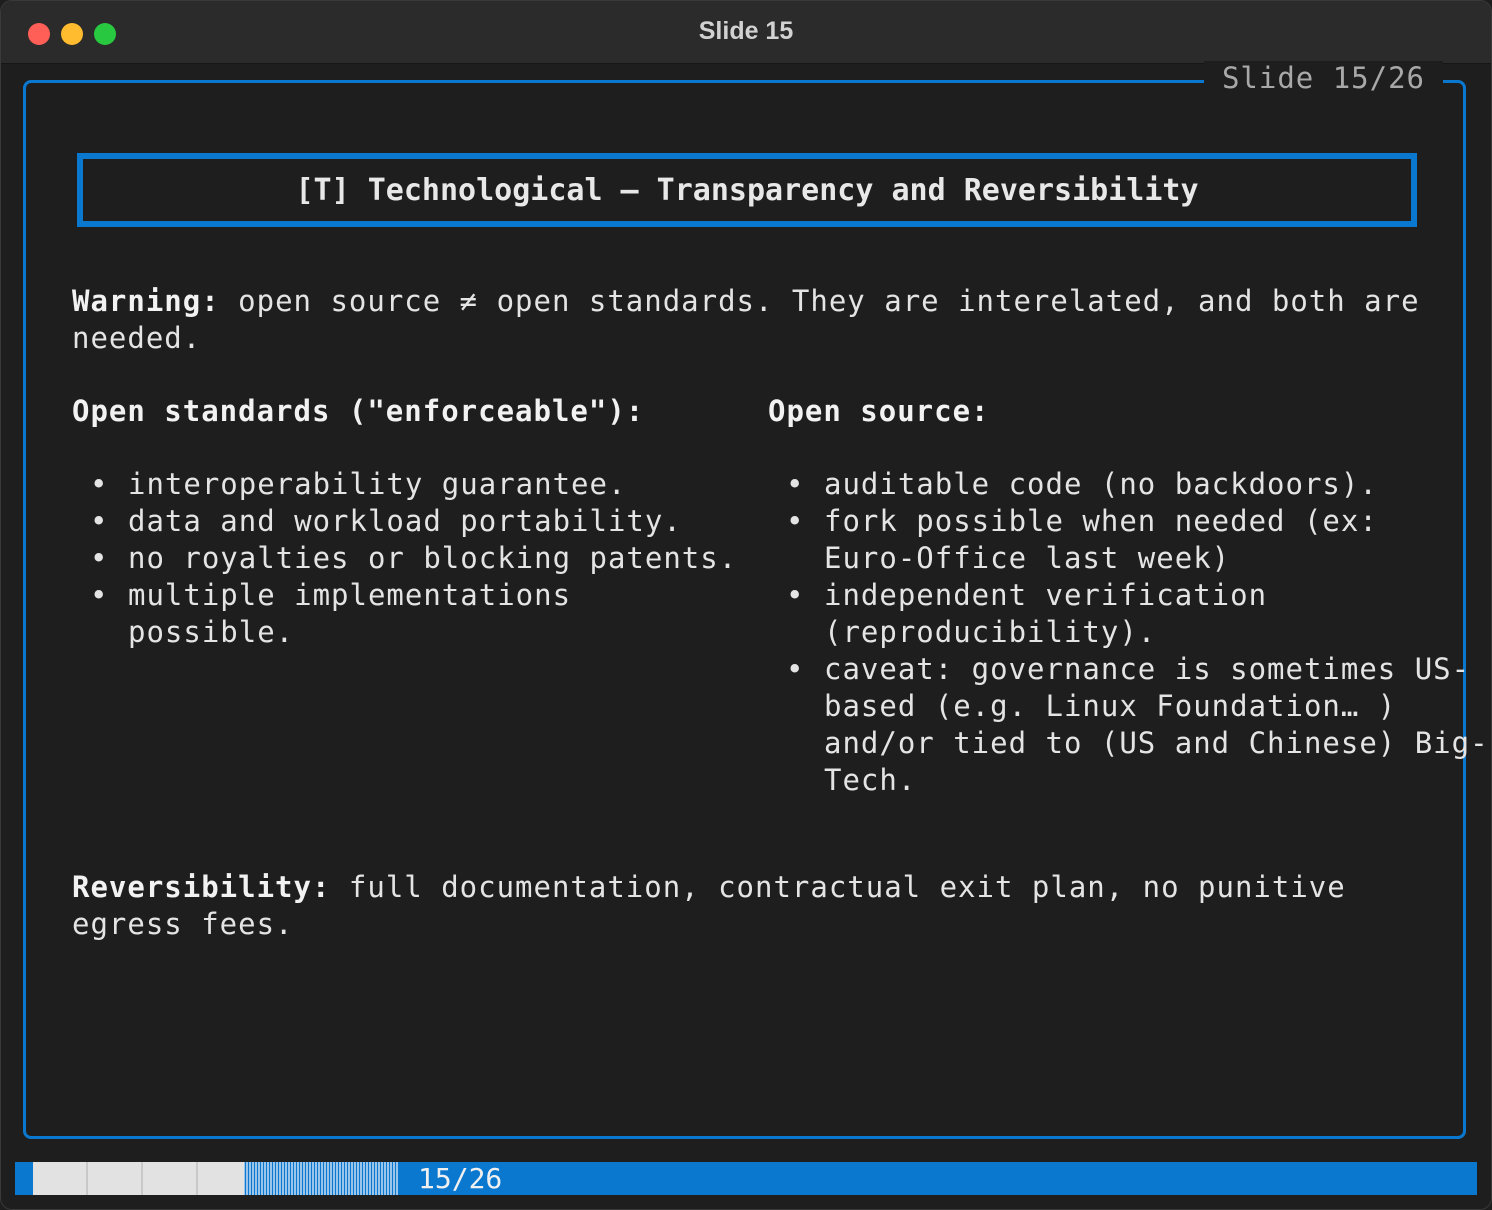  I want to click on open-source-heading: Open source:, so click(879, 411).